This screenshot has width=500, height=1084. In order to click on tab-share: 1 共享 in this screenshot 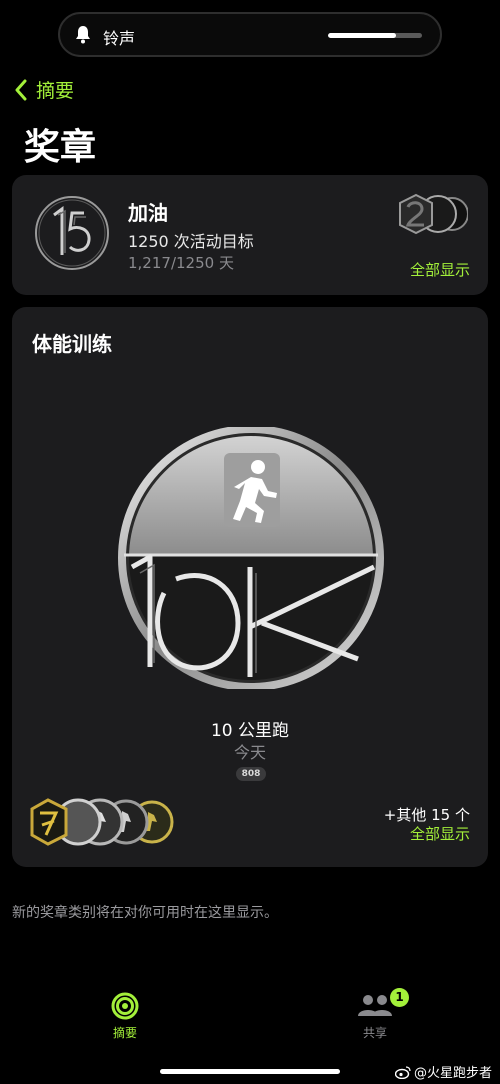, I will do `click(375, 1014)`.